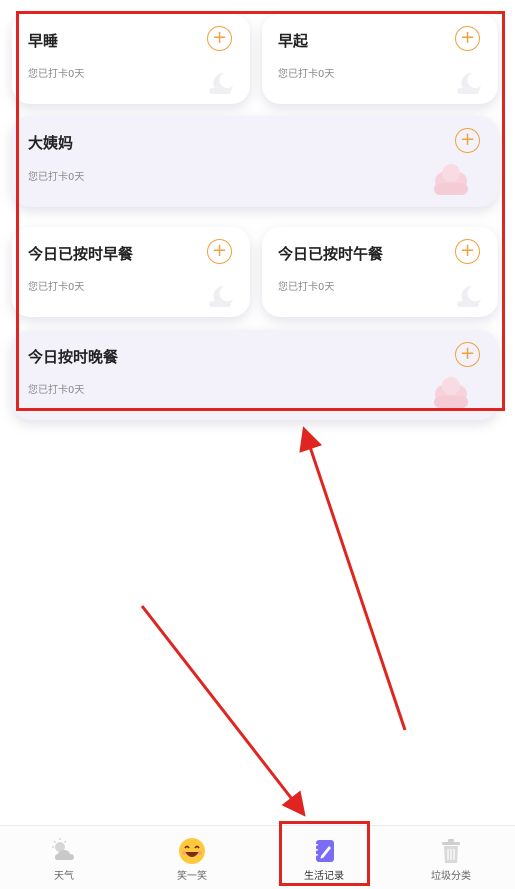  Describe the element at coordinates (380, 272) in the screenshot. I see `card-lunch: 今日已按时午餐 + 您已打卡0天` at that location.